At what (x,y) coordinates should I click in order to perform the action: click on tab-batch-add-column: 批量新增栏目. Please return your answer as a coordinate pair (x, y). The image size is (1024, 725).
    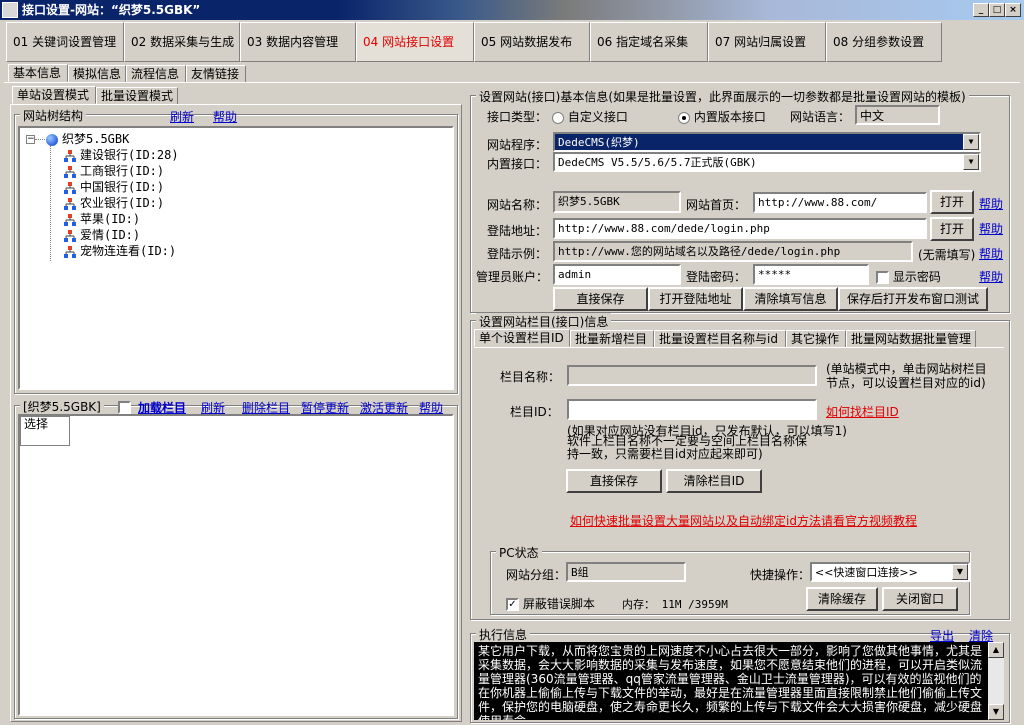
    Looking at the image, I should click on (612, 339).